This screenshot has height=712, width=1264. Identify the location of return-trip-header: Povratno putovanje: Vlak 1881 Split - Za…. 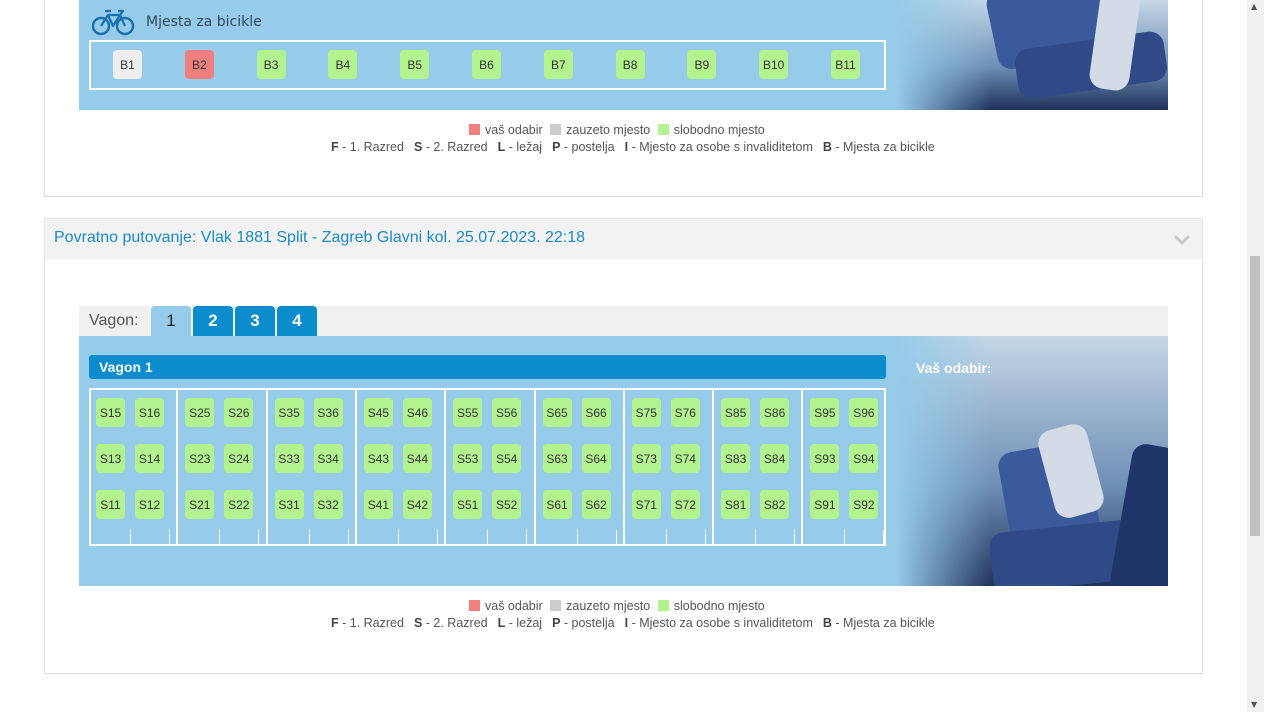
(623, 239).